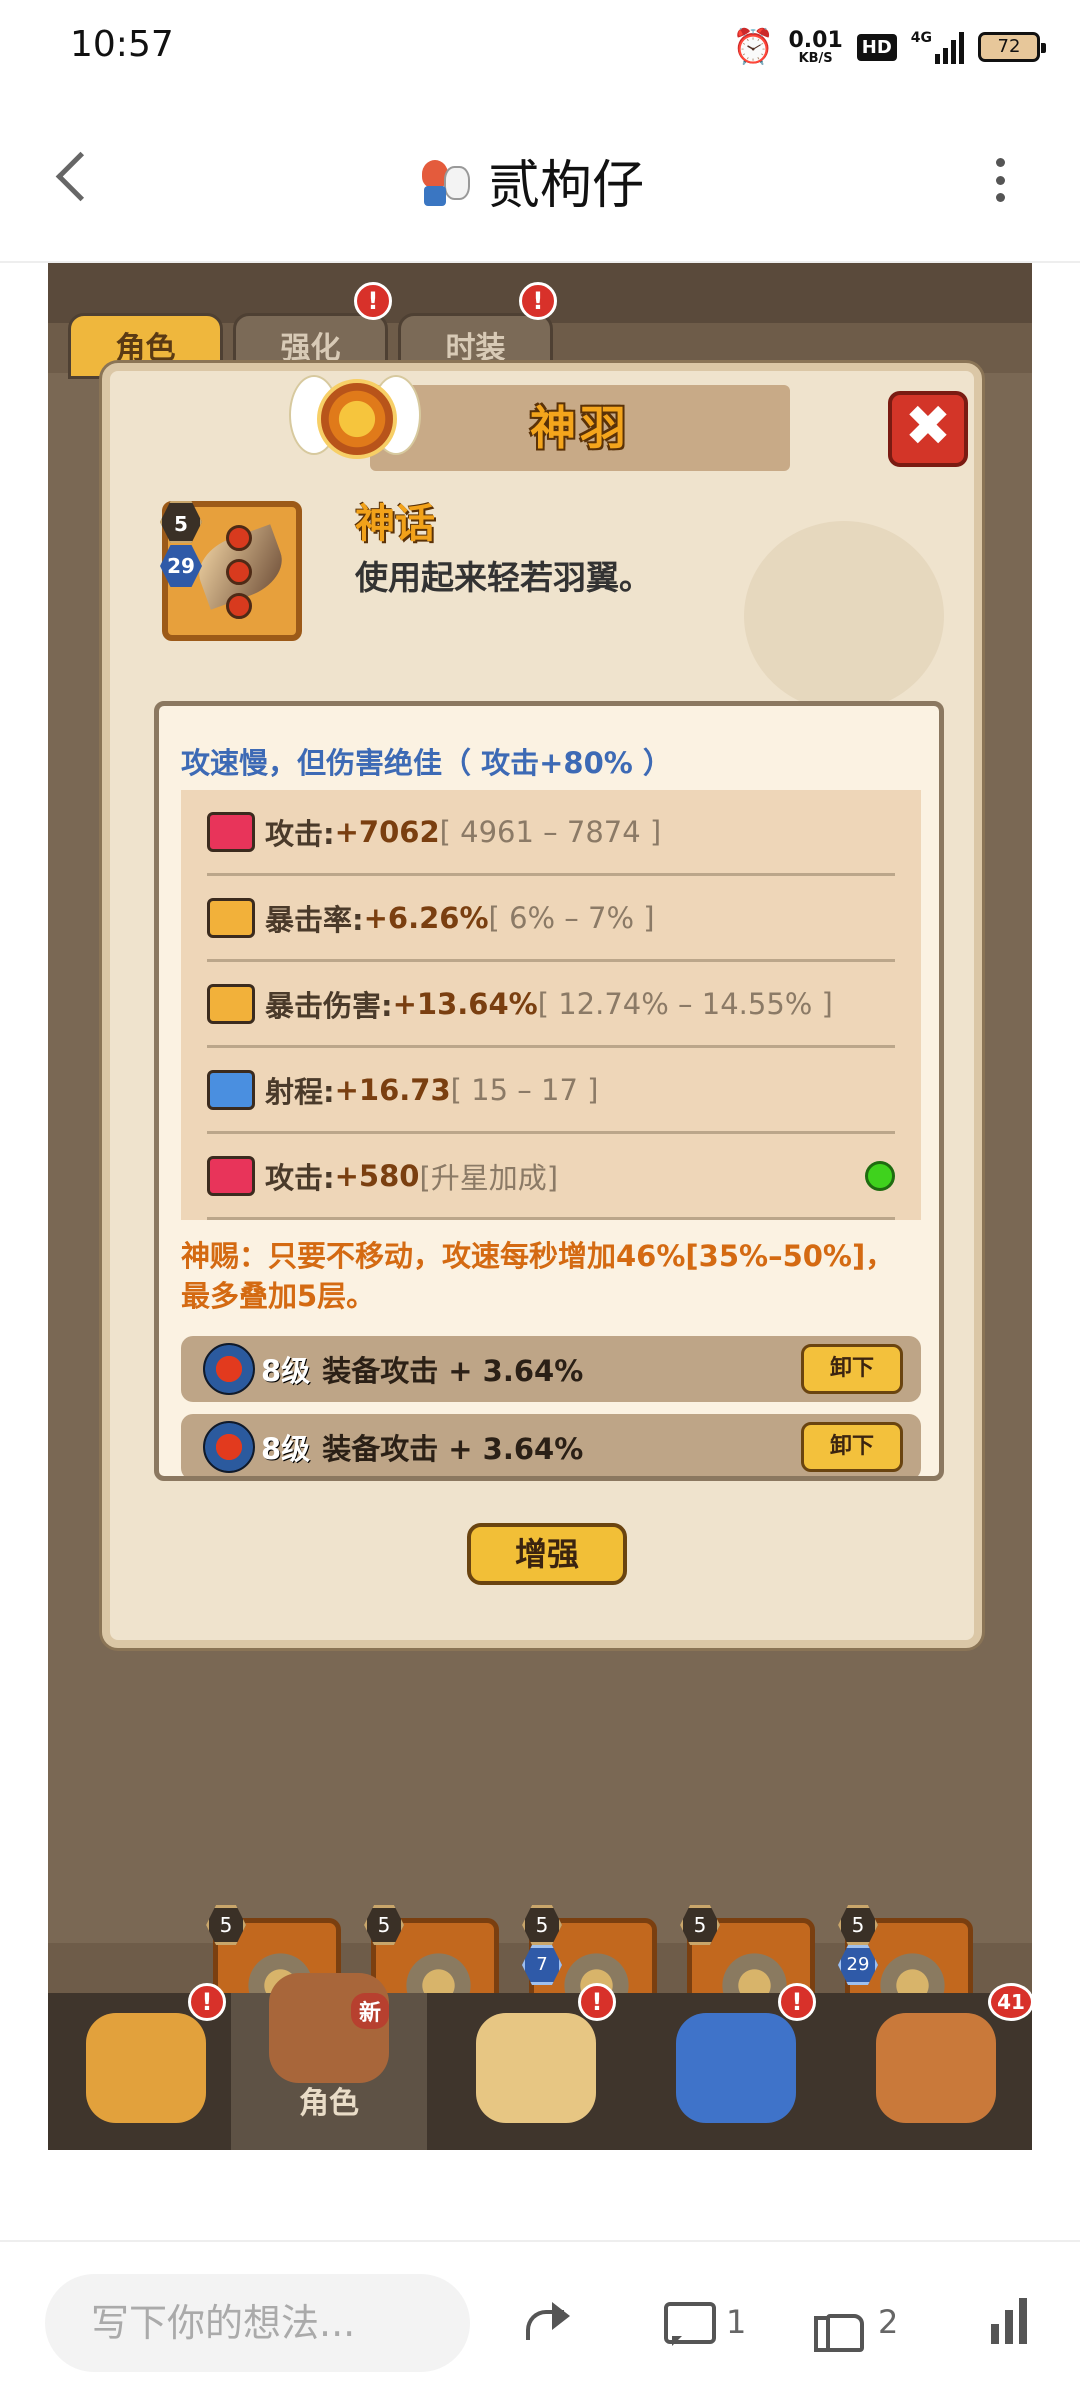  I want to click on more-vertical-icon, so click(1000, 180).